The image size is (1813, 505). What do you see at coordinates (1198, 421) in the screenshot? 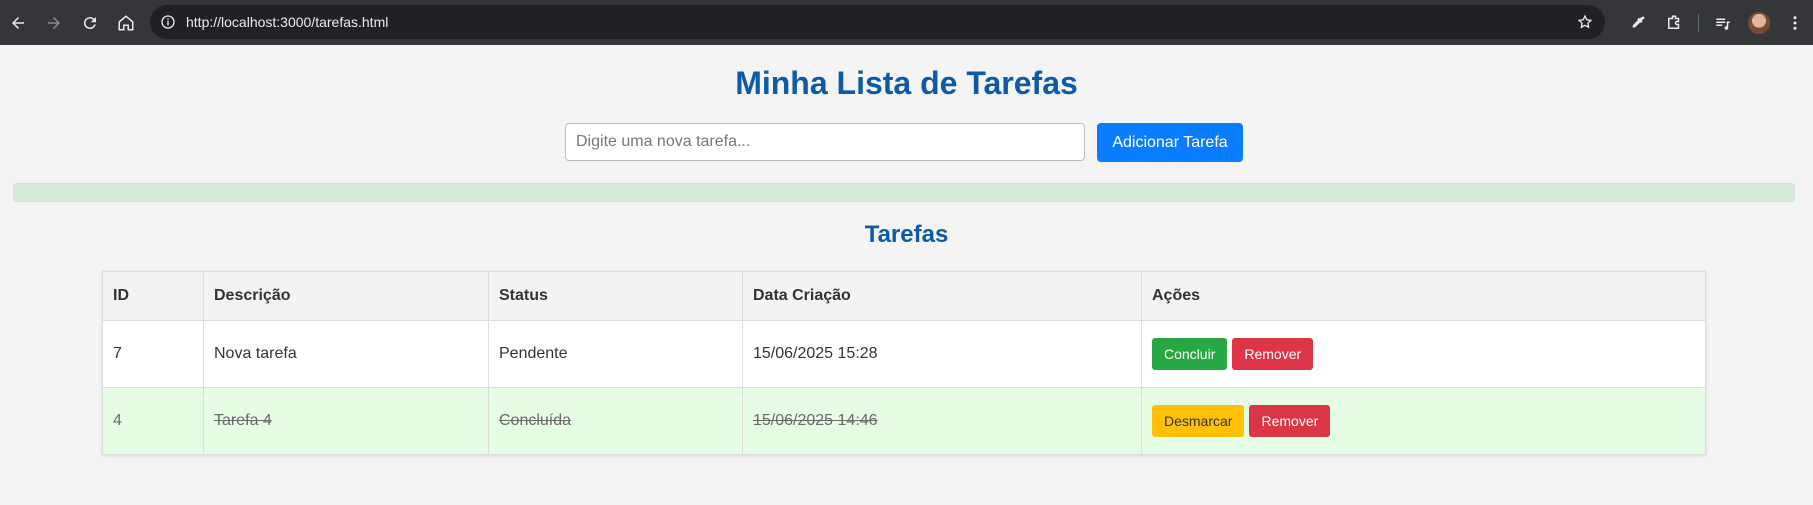
I see `desmarcar-button: Desmarcar` at bounding box center [1198, 421].